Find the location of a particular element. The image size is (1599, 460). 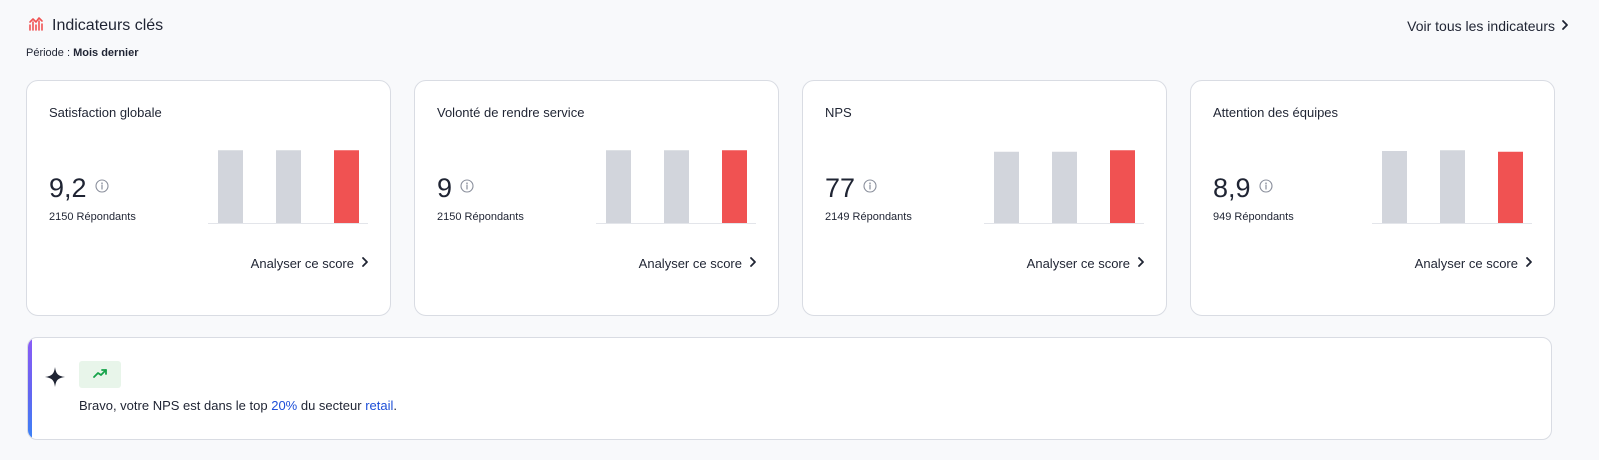

kpi-card: NPS 77 2149 Répondants Analyser ce score is located at coordinates (984, 198).